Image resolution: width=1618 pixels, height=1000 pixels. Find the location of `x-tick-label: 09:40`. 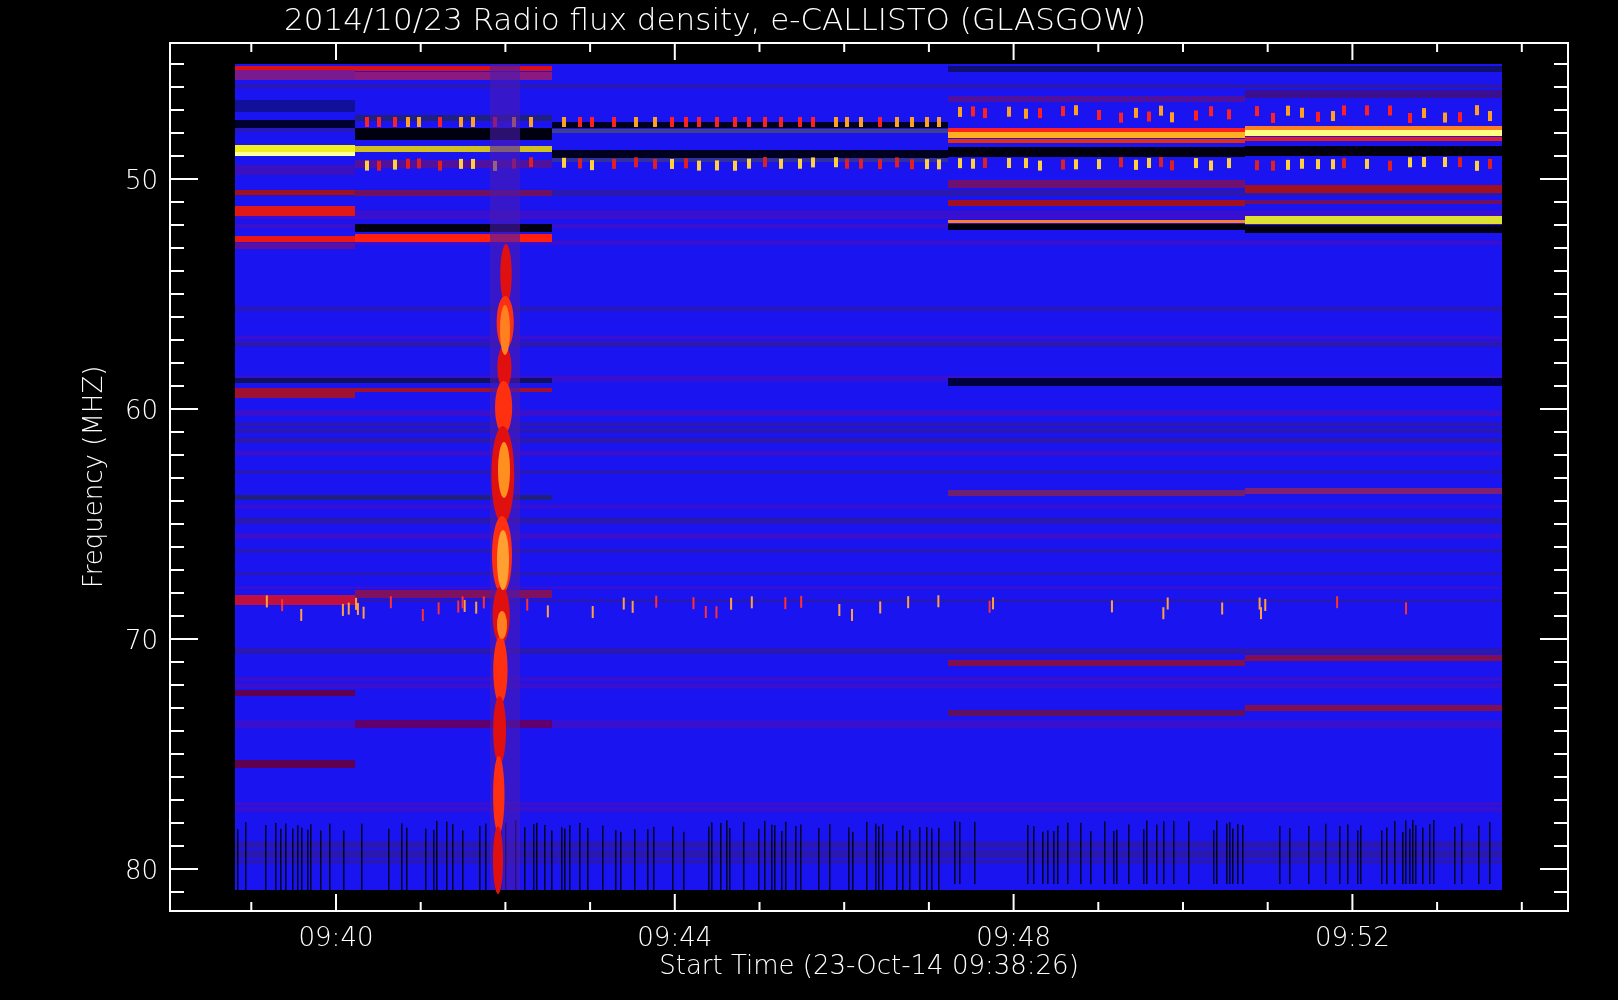

x-tick-label: 09:40 is located at coordinates (336, 937).